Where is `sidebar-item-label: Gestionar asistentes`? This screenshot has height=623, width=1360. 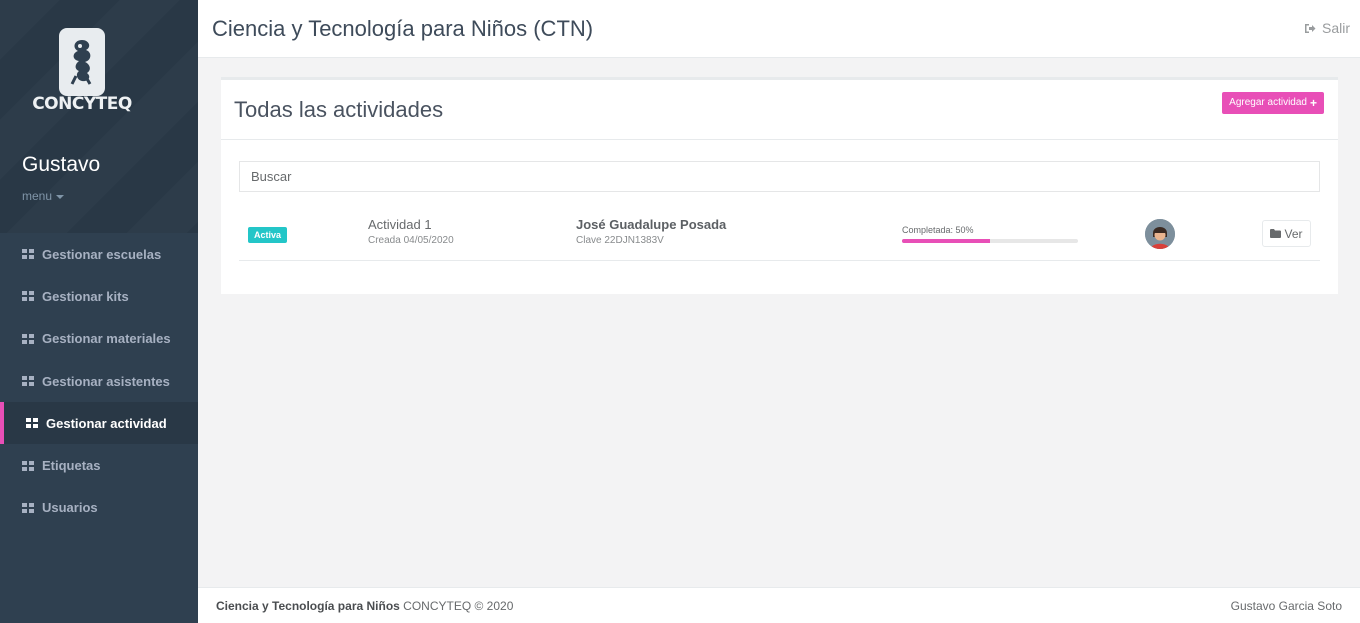 sidebar-item-label: Gestionar asistentes is located at coordinates (106, 381).